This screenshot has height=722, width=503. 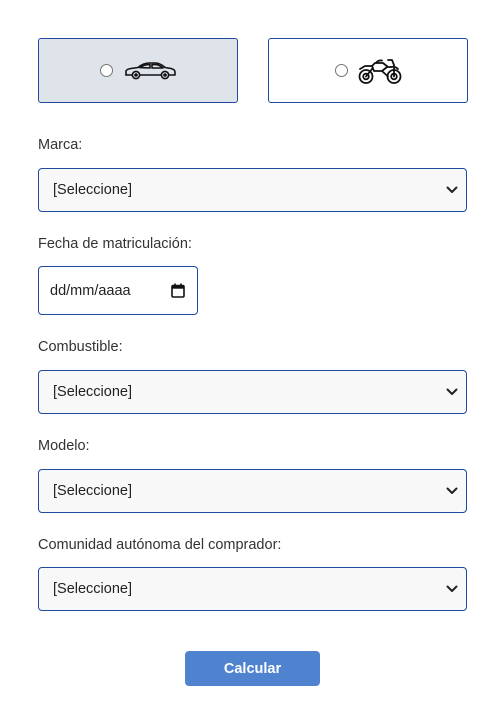 I want to click on marca-label: Marca:, so click(x=60, y=145).